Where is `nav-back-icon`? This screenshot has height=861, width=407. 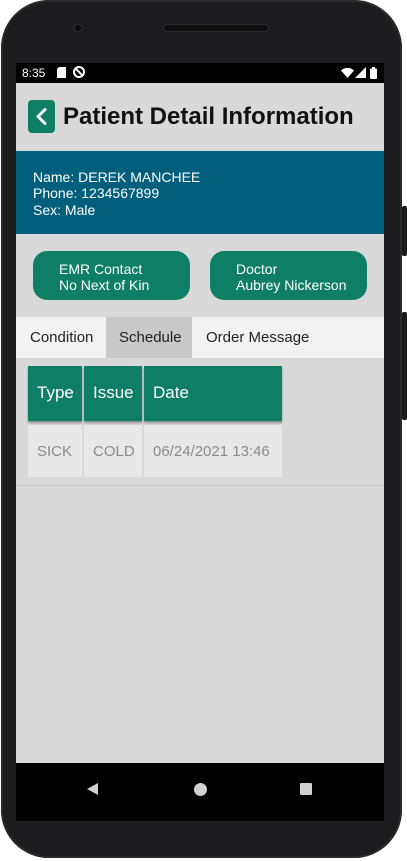
nav-back-icon is located at coordinates (92, 789).